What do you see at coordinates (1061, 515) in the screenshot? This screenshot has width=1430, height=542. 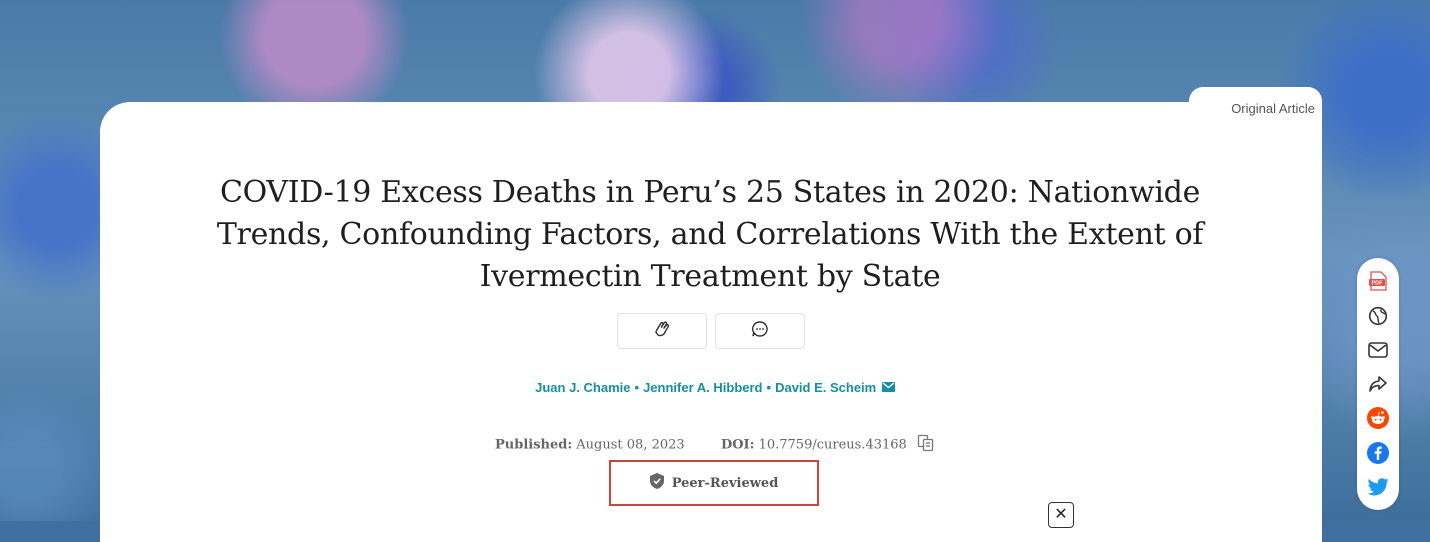 I see `close-button: ✕` at bounding box center [1061, 515].